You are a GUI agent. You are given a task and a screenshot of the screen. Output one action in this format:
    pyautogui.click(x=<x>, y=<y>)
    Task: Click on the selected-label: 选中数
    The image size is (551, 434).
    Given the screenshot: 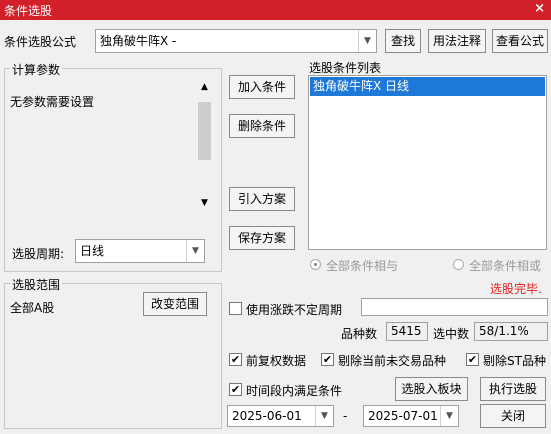 What is the action you would take?
    pyautogui.click(x=451, y=334)
    